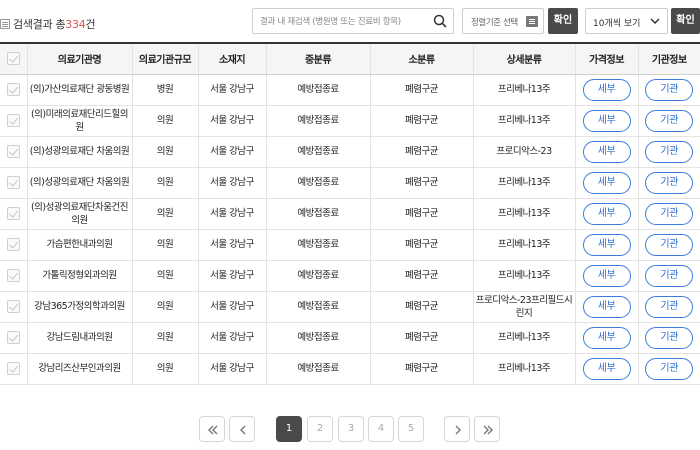  Describe the element at coordinates (524, 307) in the screenshot. I see `cell-detail: 프로디악스-23프리필드시린지` at that location.